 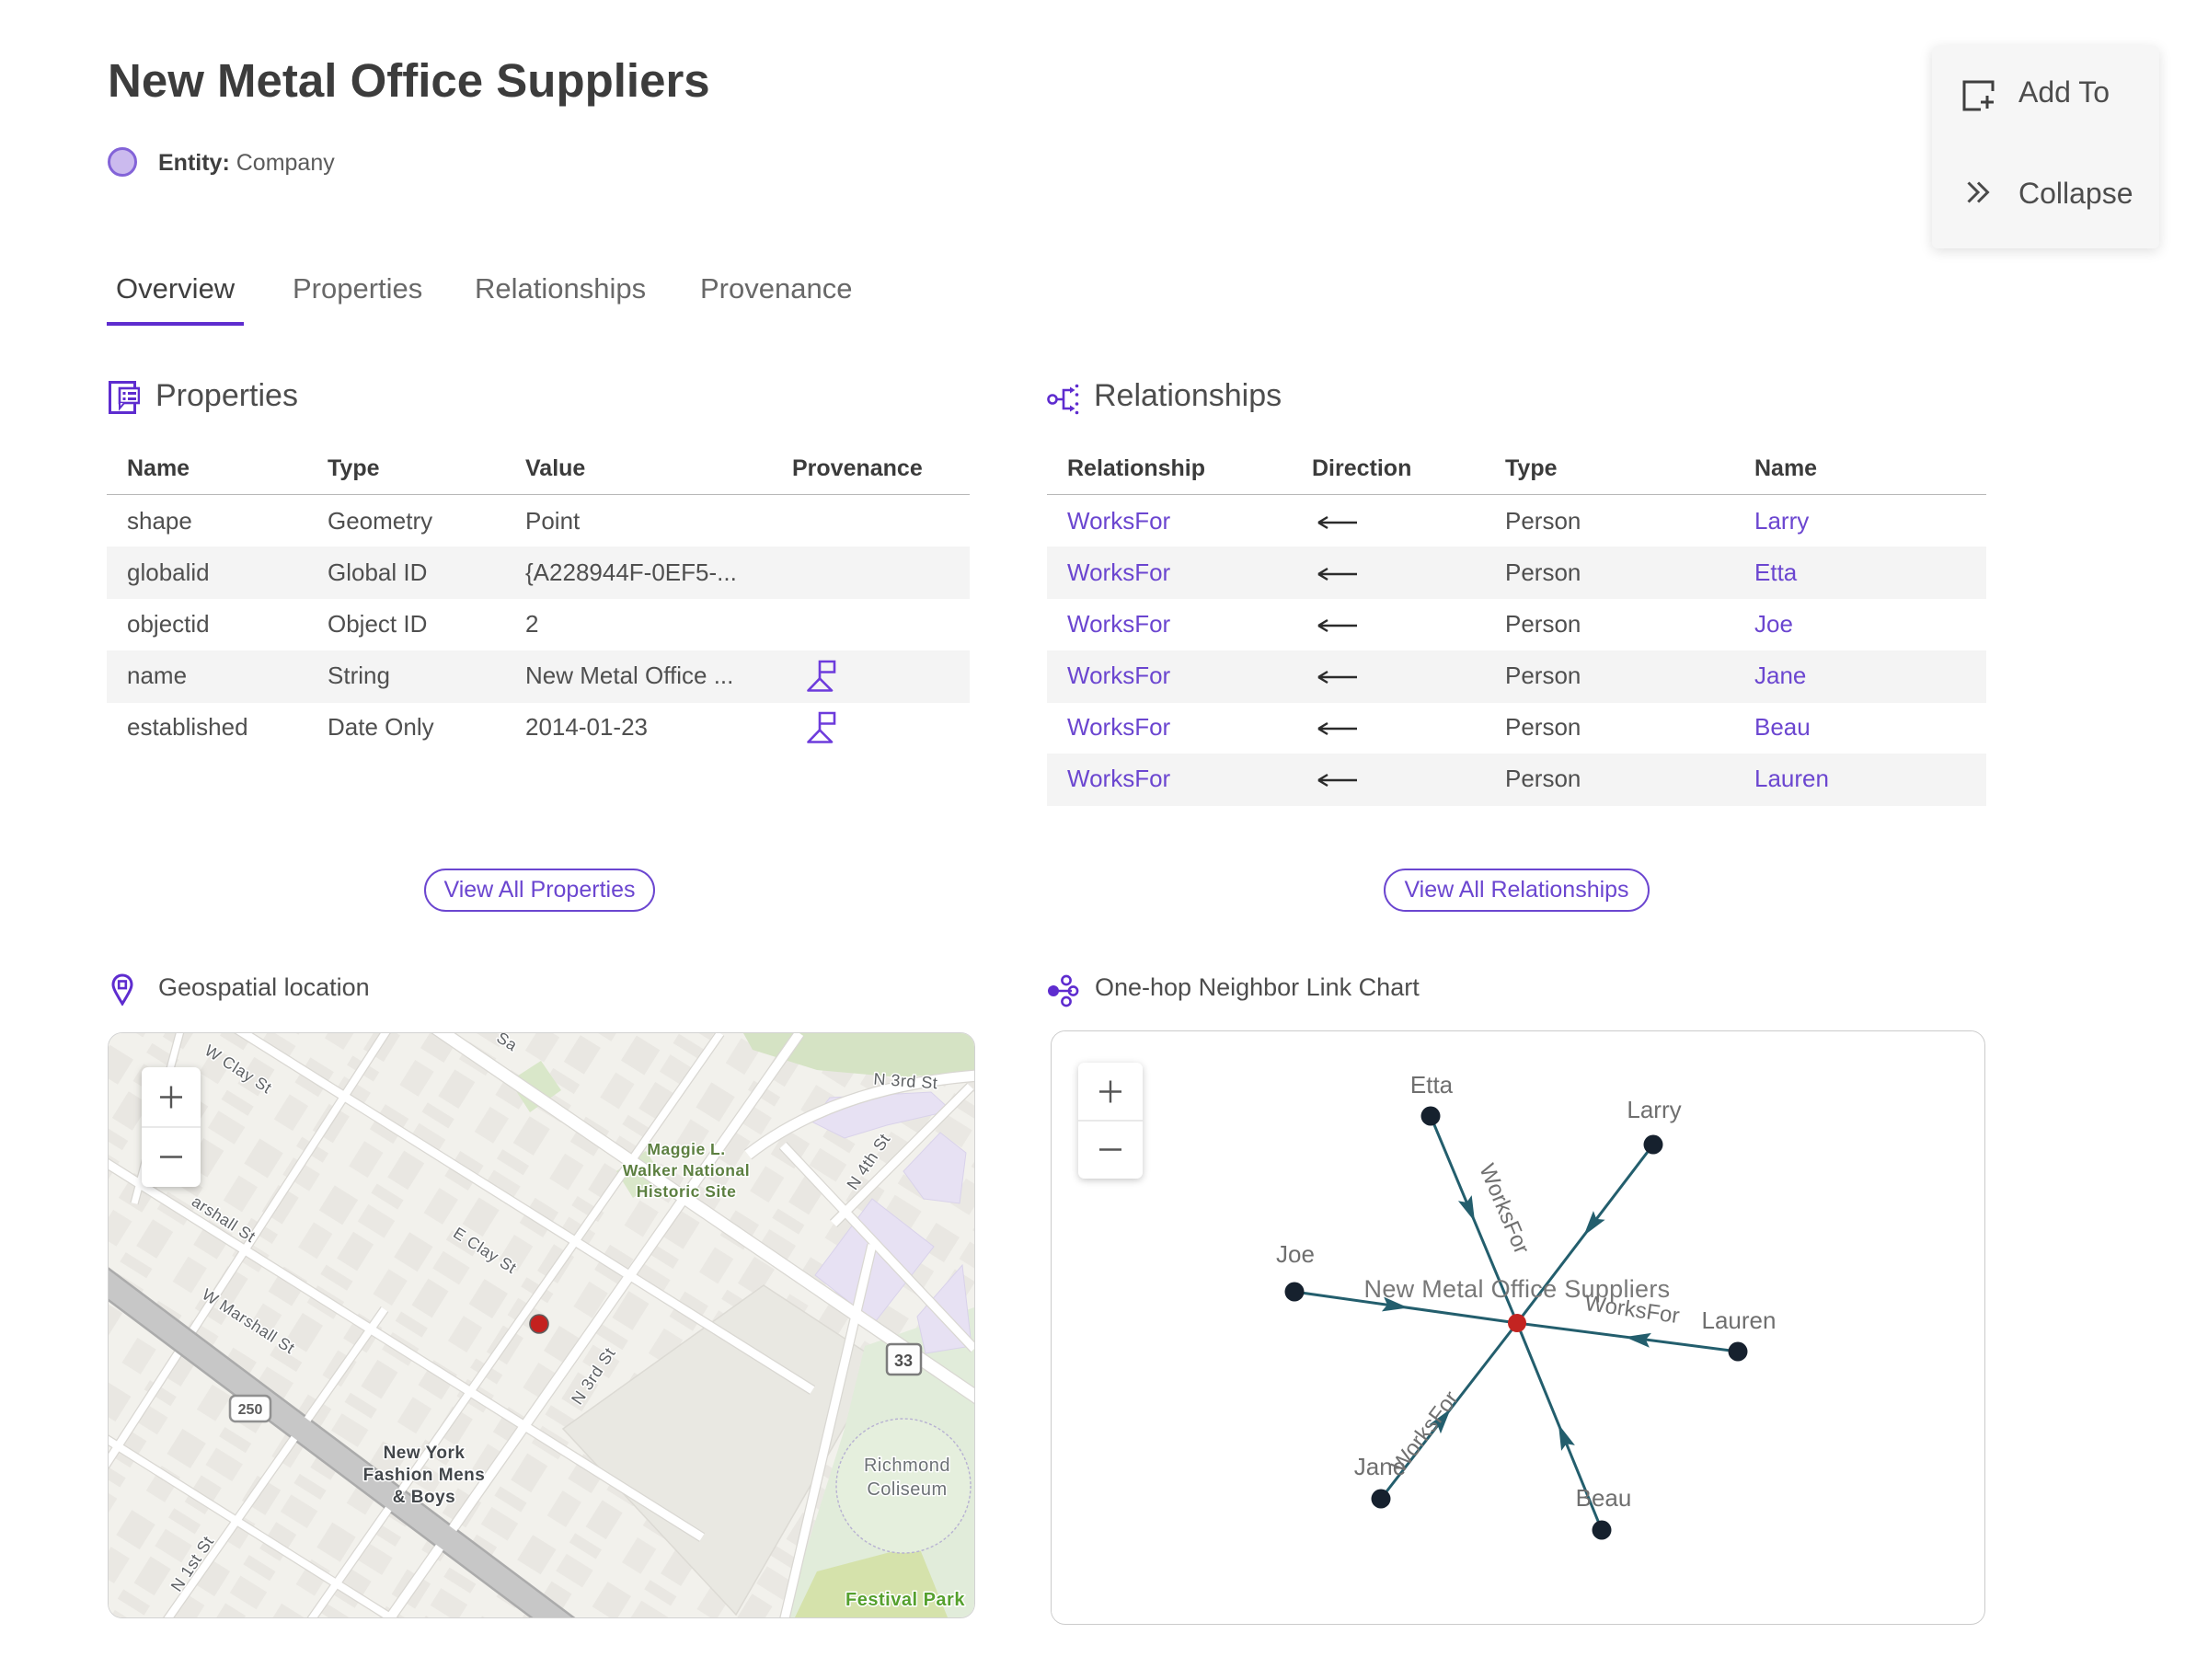 I want to click on svg-text: Larry, so click(x=1654, y=1109).